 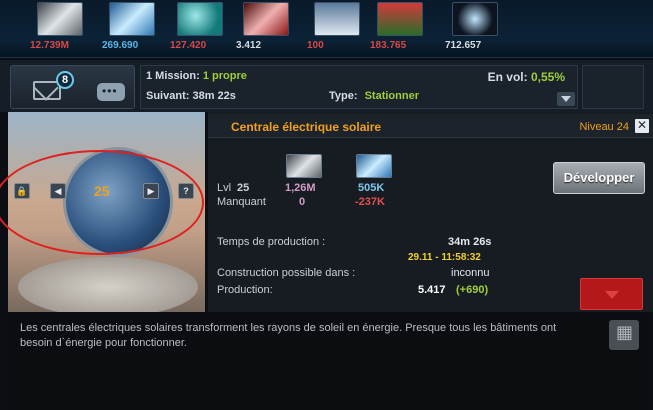 I want to click on message-box: 8, so click(x=72, y=87).